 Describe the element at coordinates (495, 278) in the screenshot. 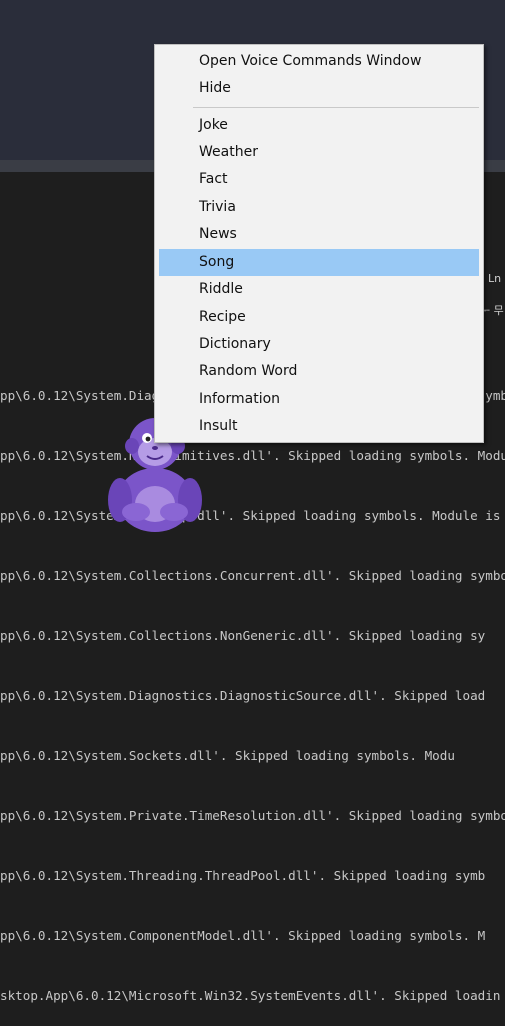

I see `line-indicator: Ln` at that location.